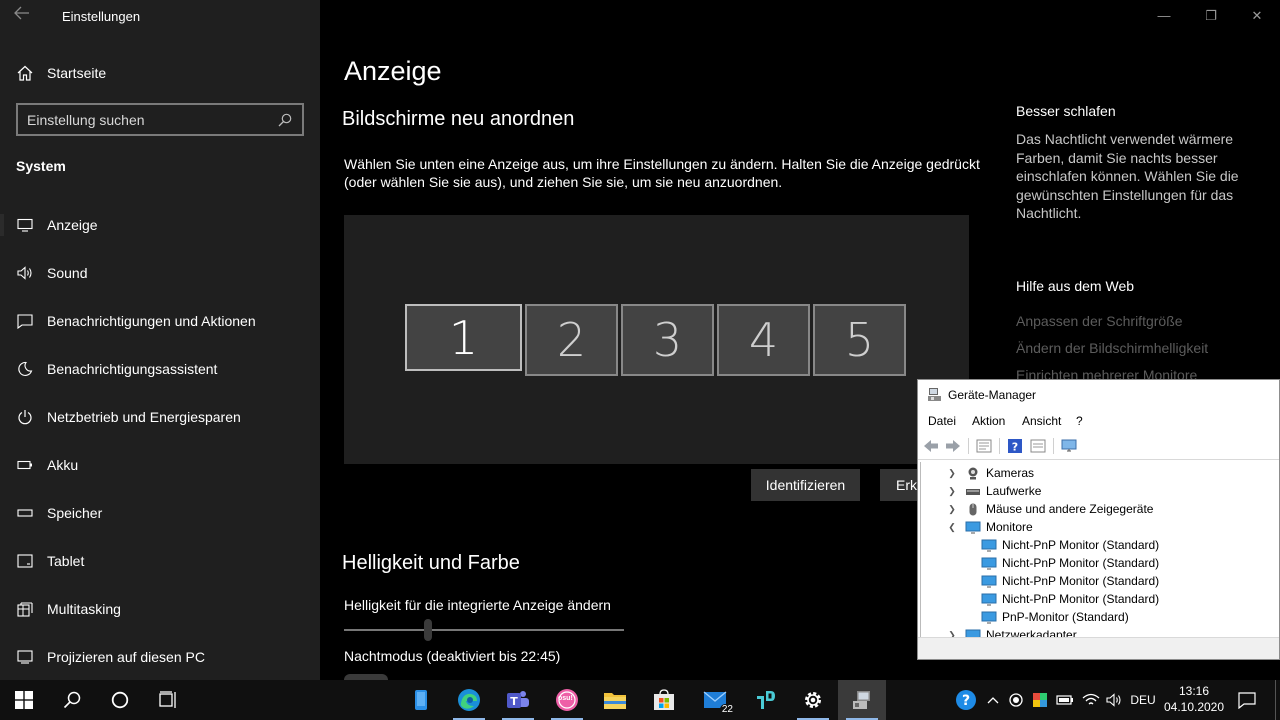 The height and width of the screenshot is (720, 1280). I want to click on tree-item-cameras: ❯ Kameras, so click(990, 473).